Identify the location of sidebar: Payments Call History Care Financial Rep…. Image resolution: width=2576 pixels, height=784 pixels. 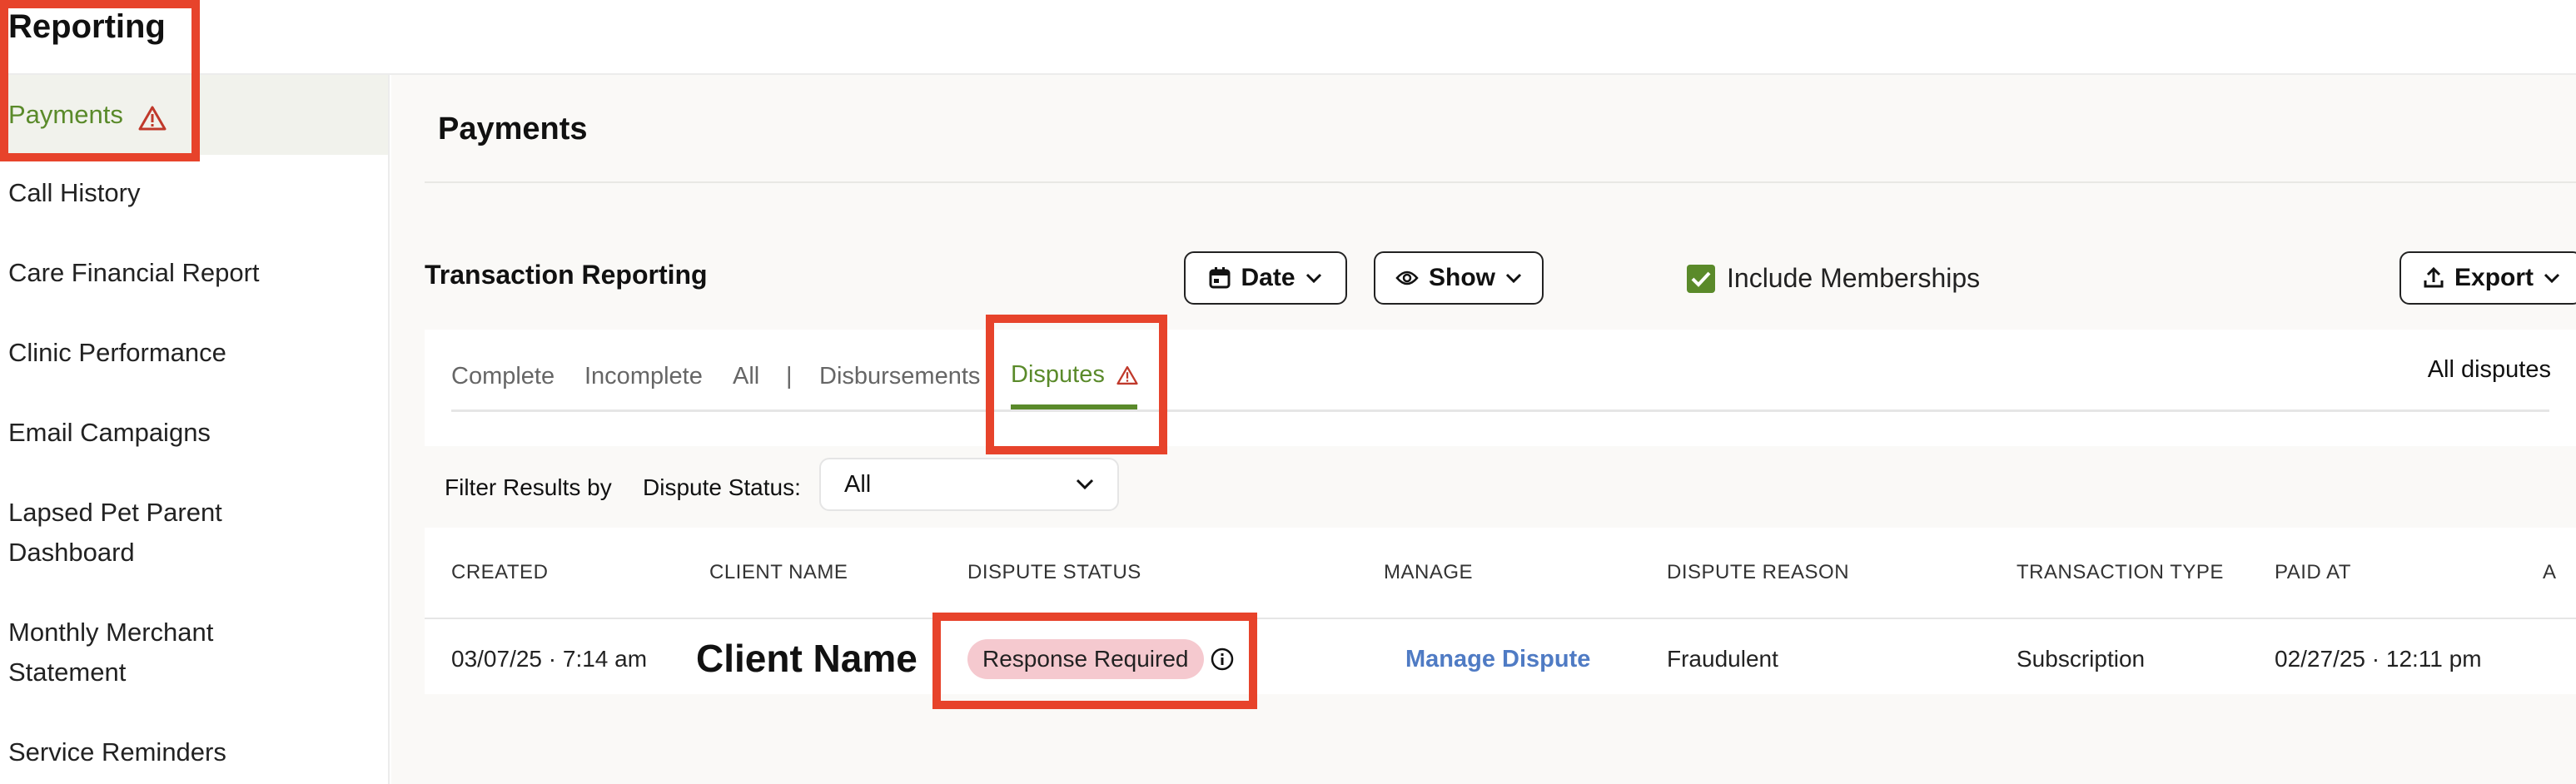
(195, 429).